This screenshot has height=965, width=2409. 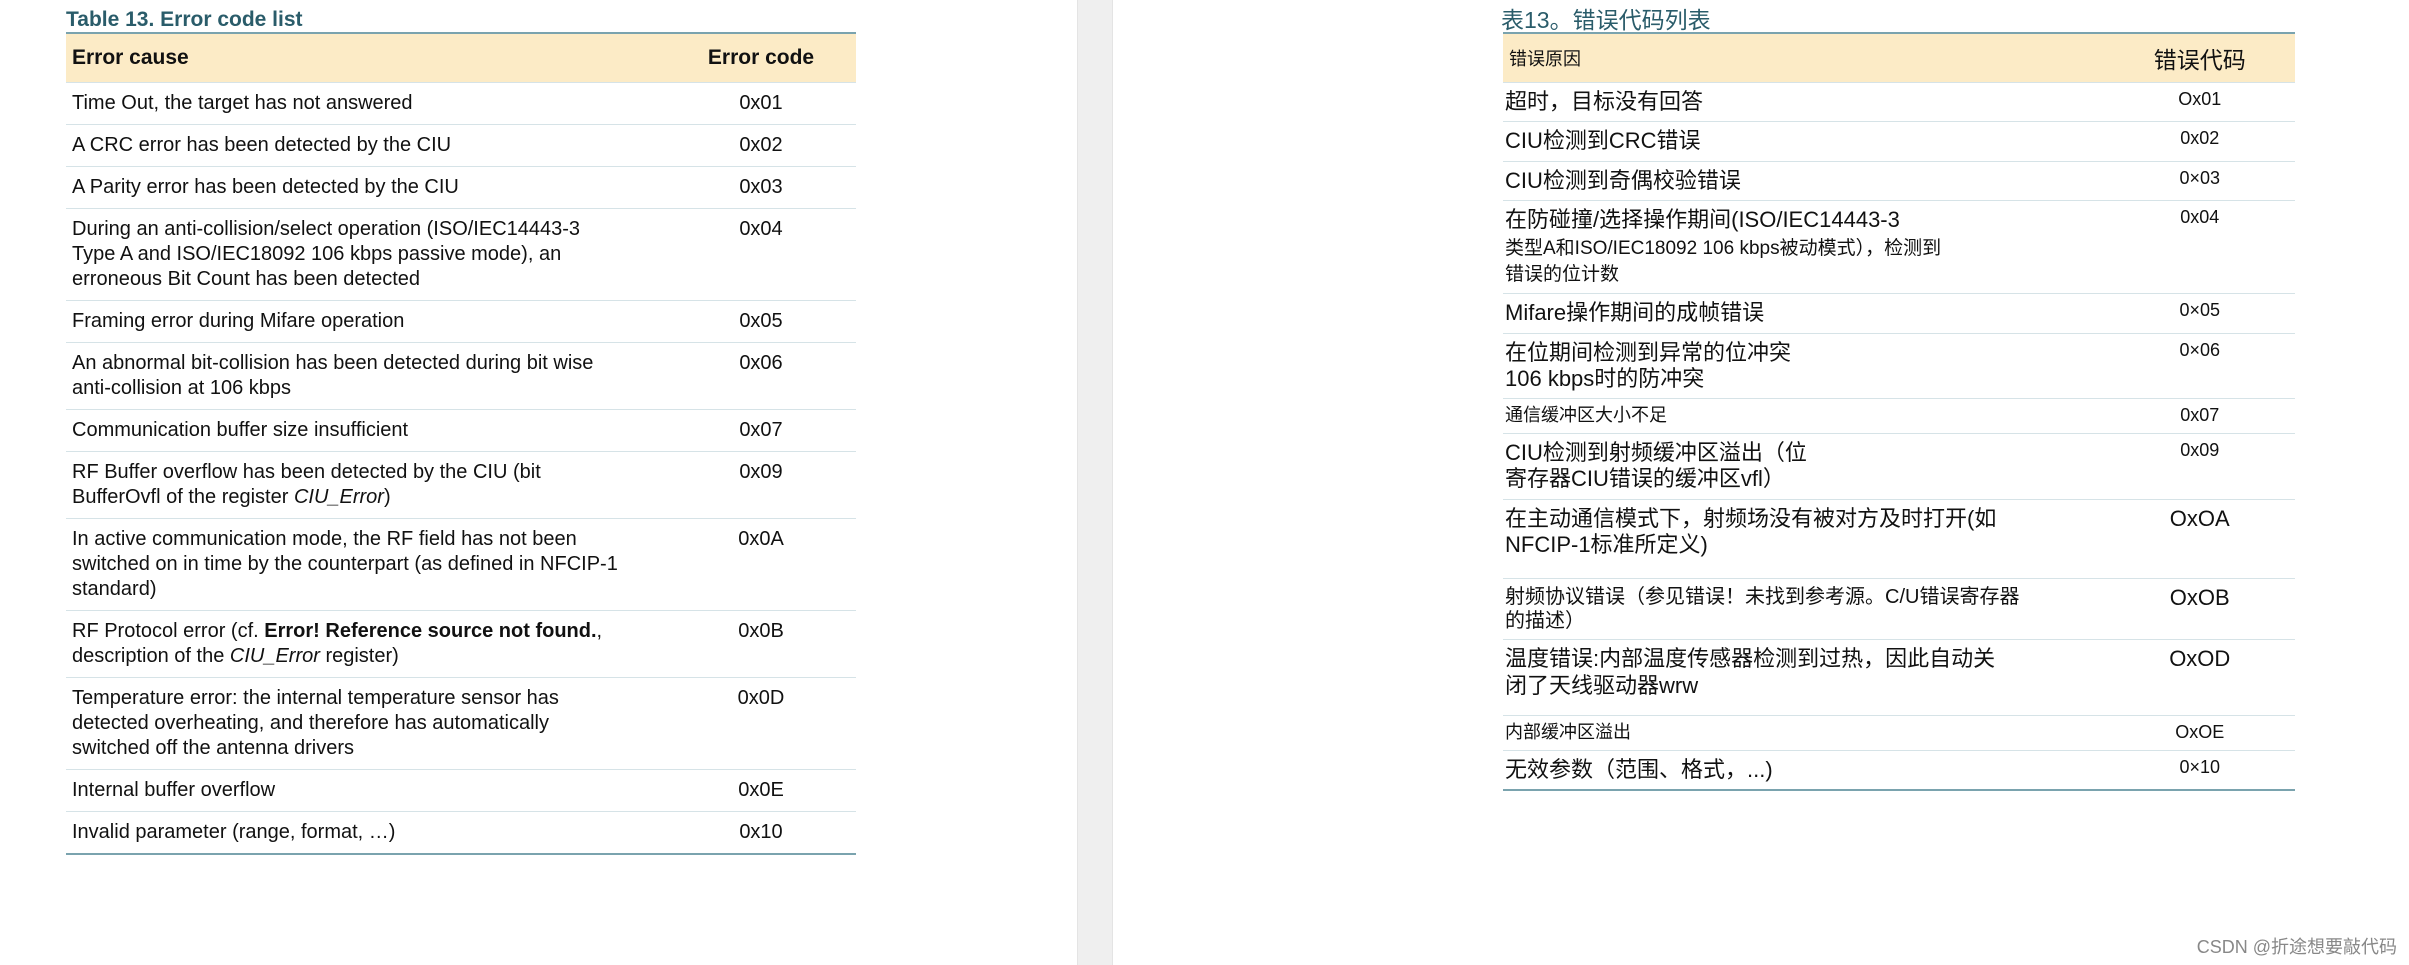 I want to click on cause-text: description of the, so click(x=151, y=656).